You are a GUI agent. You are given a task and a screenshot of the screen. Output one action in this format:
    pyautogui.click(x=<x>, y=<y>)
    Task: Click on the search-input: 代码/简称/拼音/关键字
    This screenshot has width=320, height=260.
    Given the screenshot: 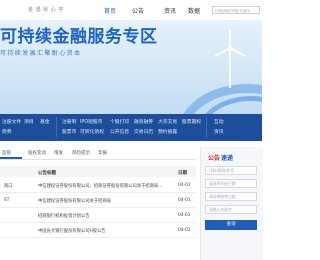 What is the action you would take?
    pyautogui.click(x=236, y=10)
    